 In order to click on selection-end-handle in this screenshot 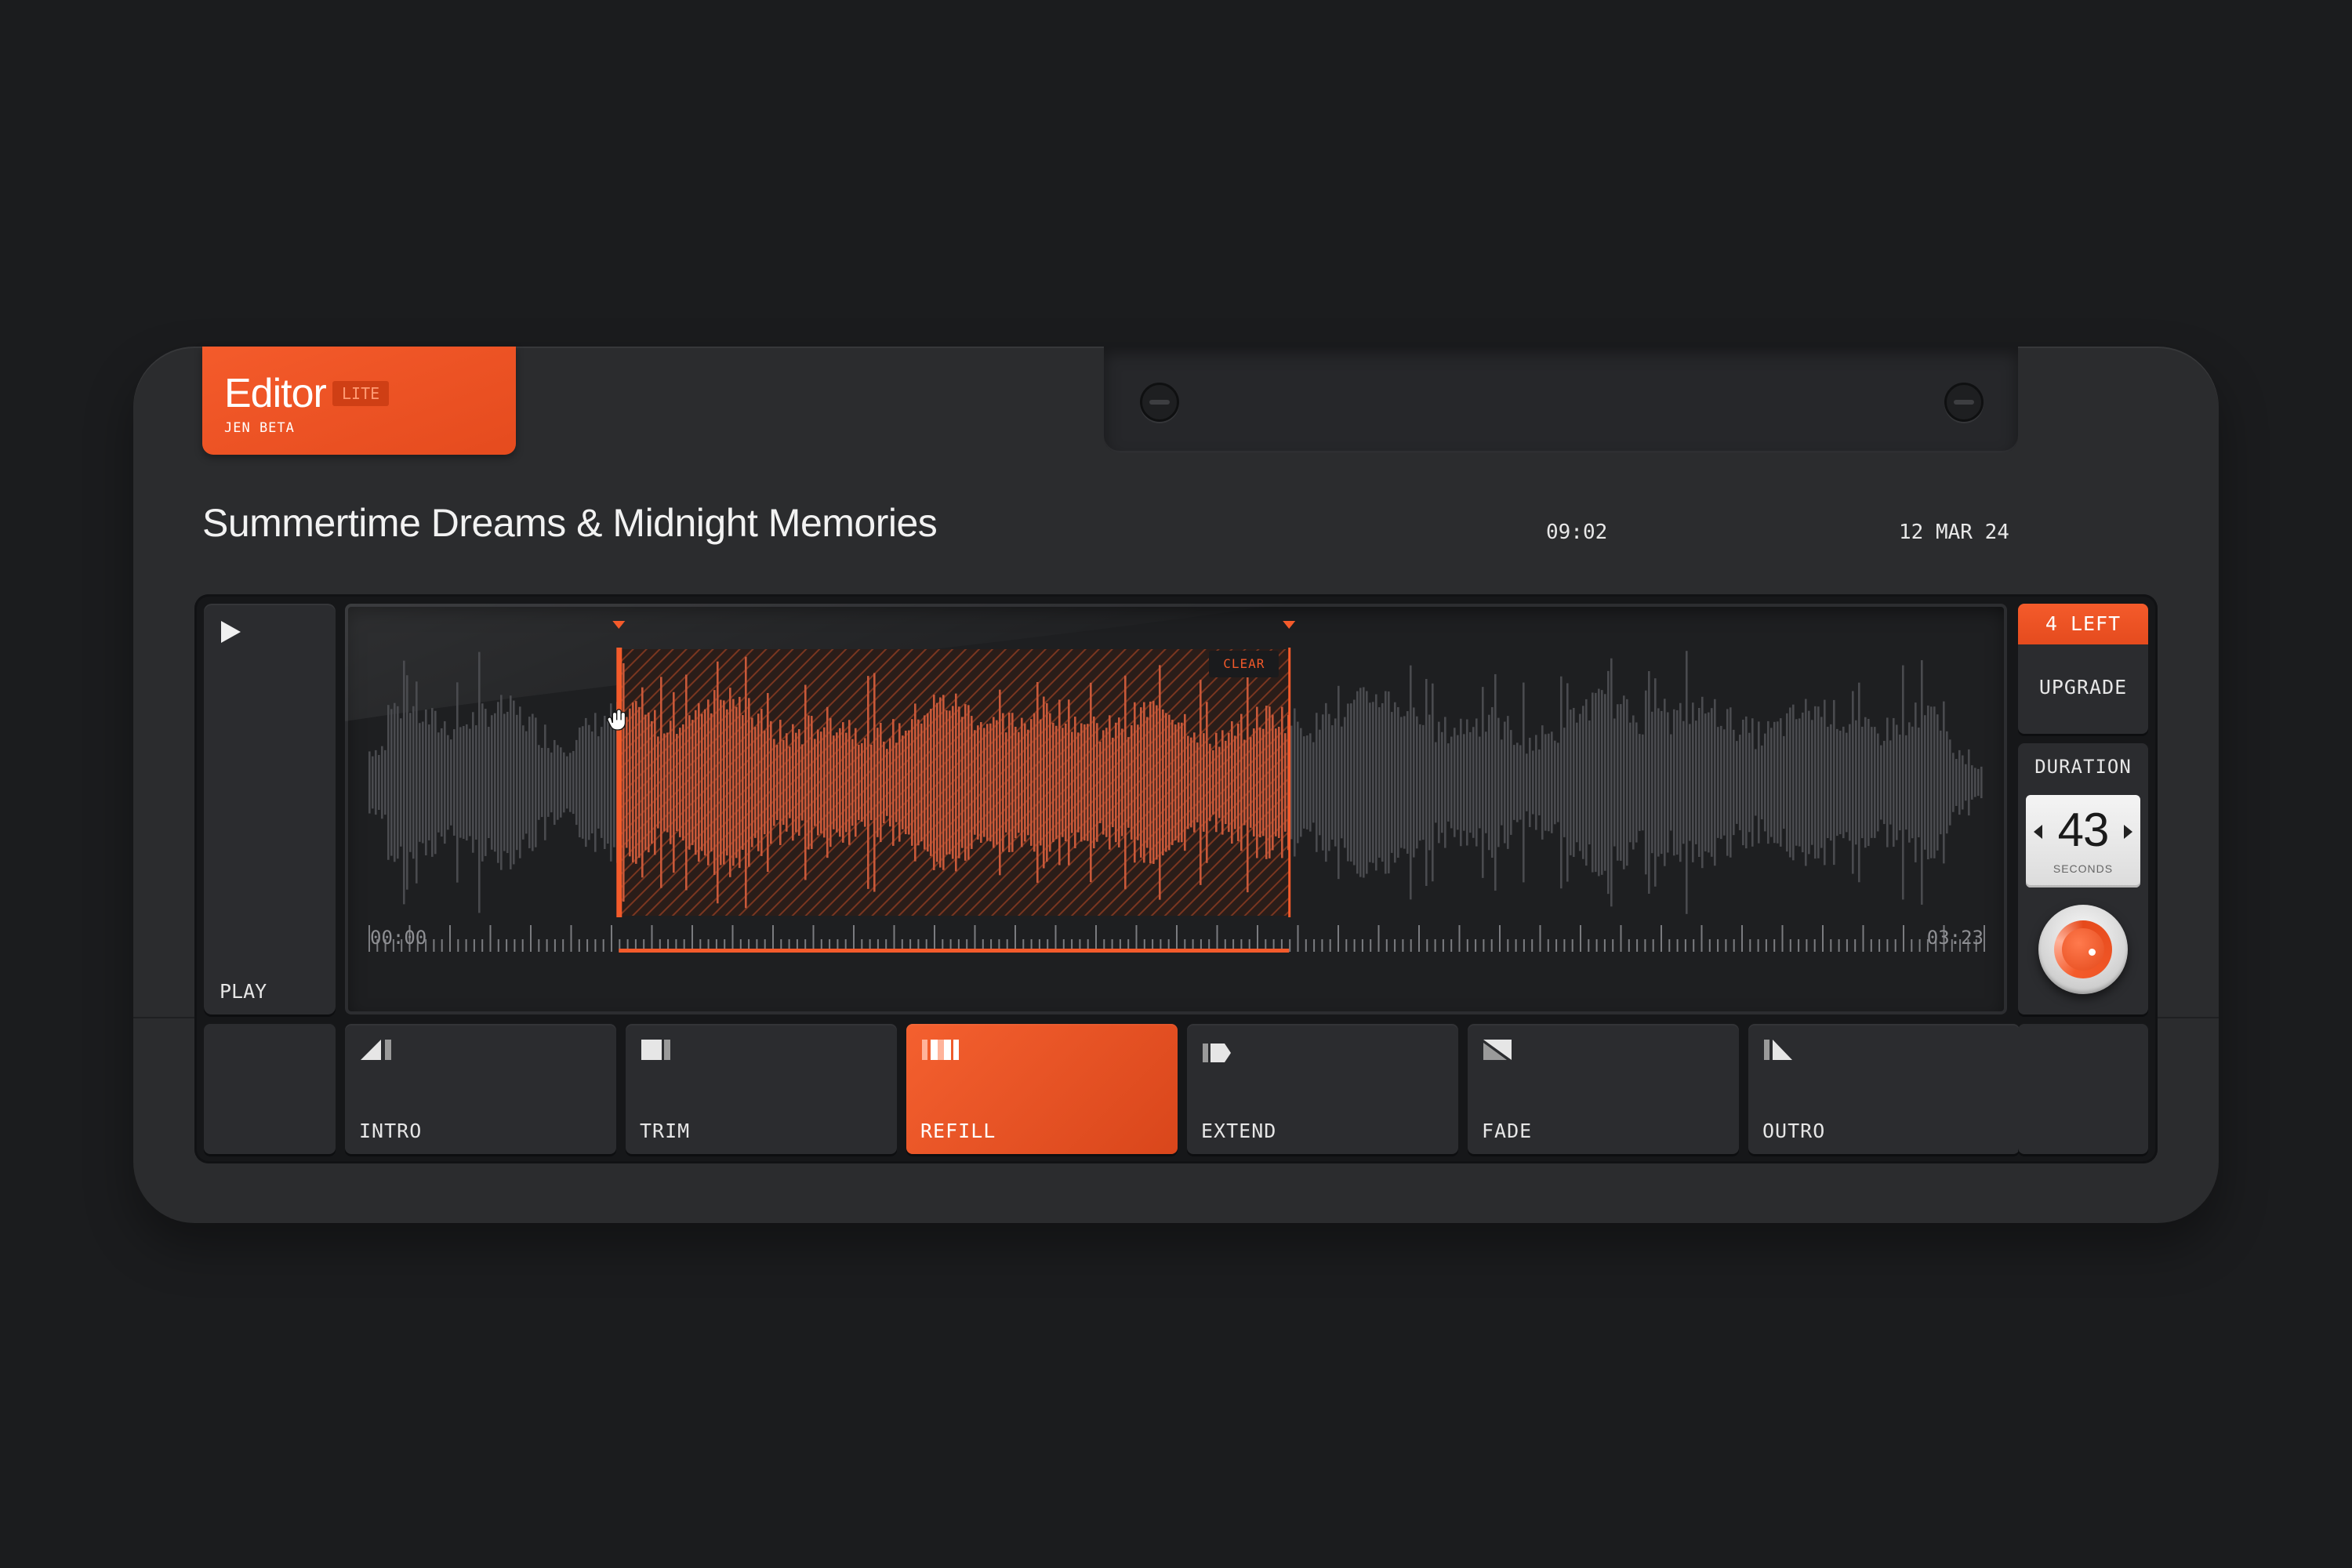, I will do `click(1289, 782)`.